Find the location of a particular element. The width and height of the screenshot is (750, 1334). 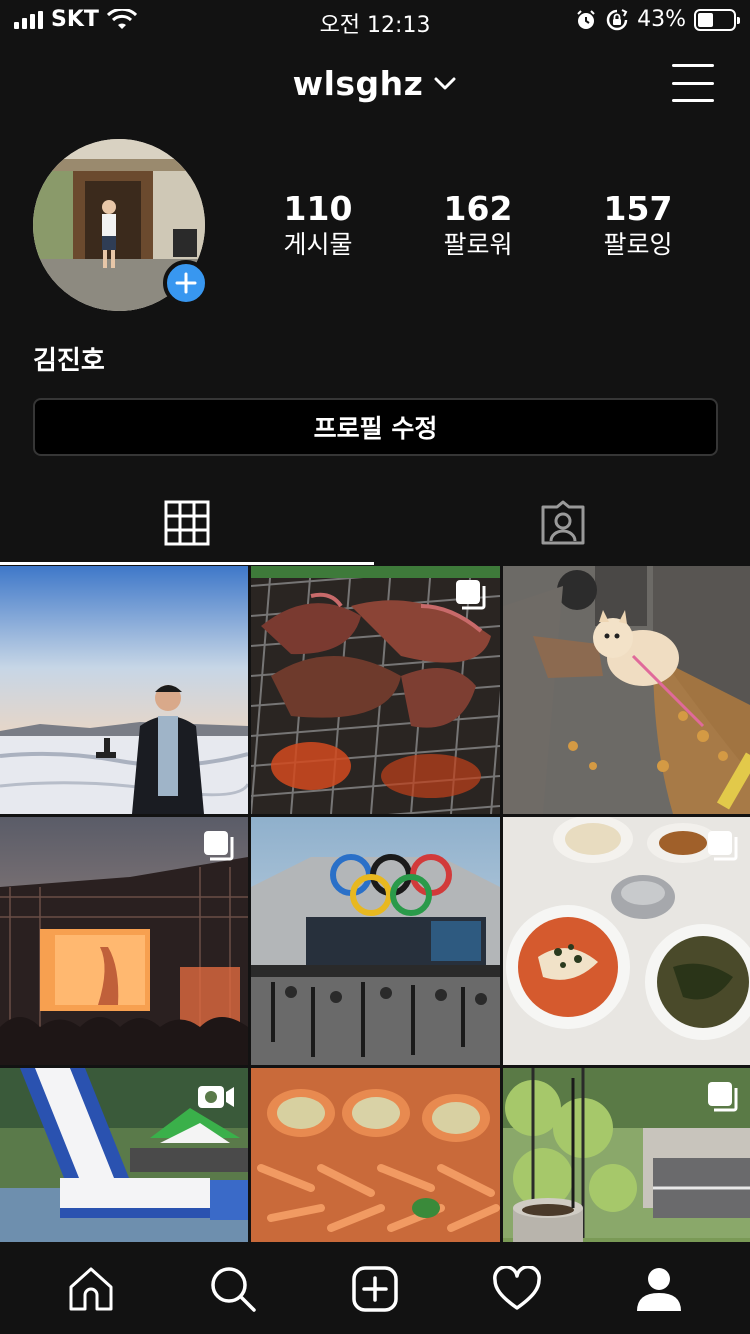

video-icon is located at coordinates (216, 1097).